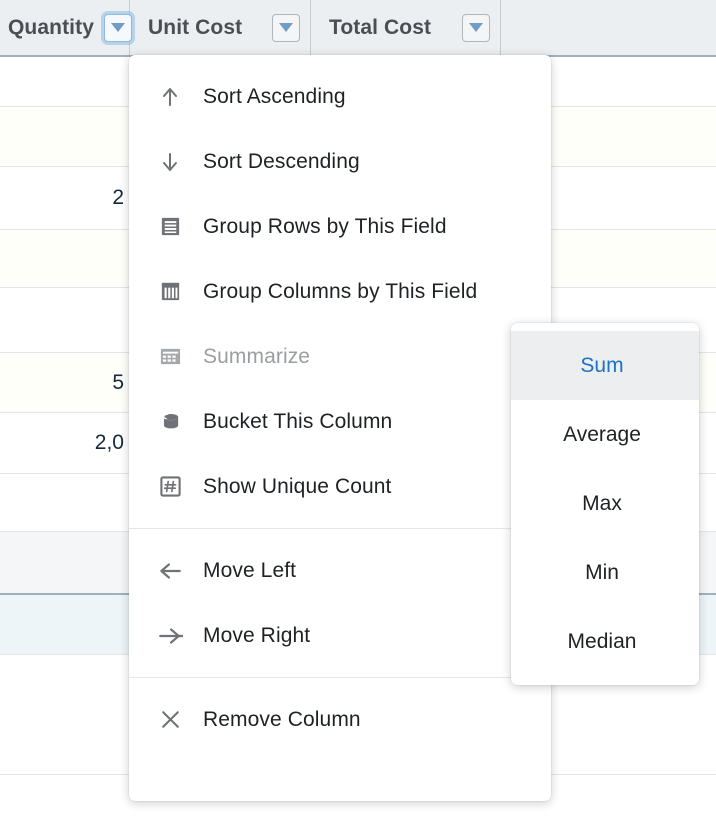 The width and height of the screenshot is (716, 816). What do you see at coordinates (51, 27) in the screenshot?
I see `column-header-label: Quantity` at bounding box center [51, 27].